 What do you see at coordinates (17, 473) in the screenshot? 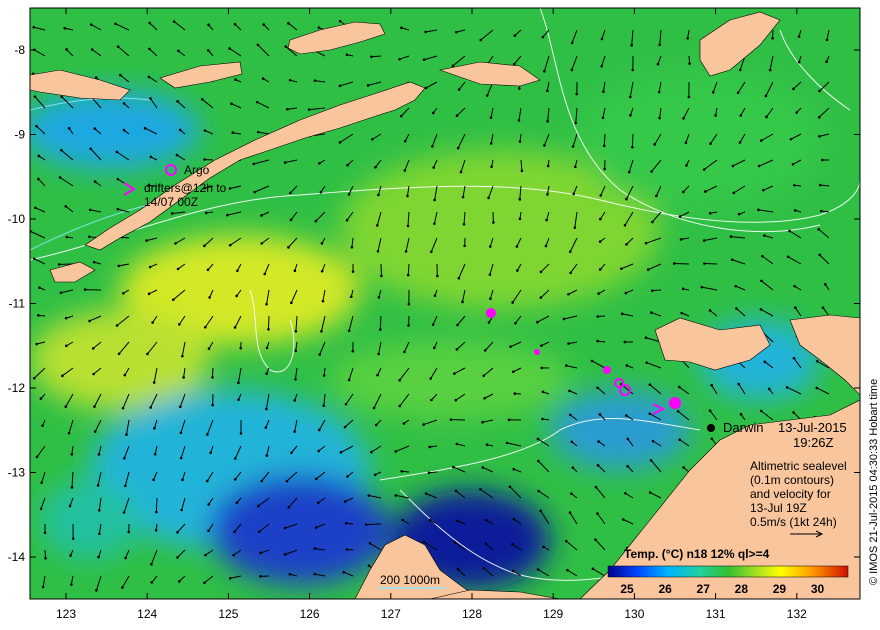
I see `y-tick-label: -13` at bounding box center [17, 473].